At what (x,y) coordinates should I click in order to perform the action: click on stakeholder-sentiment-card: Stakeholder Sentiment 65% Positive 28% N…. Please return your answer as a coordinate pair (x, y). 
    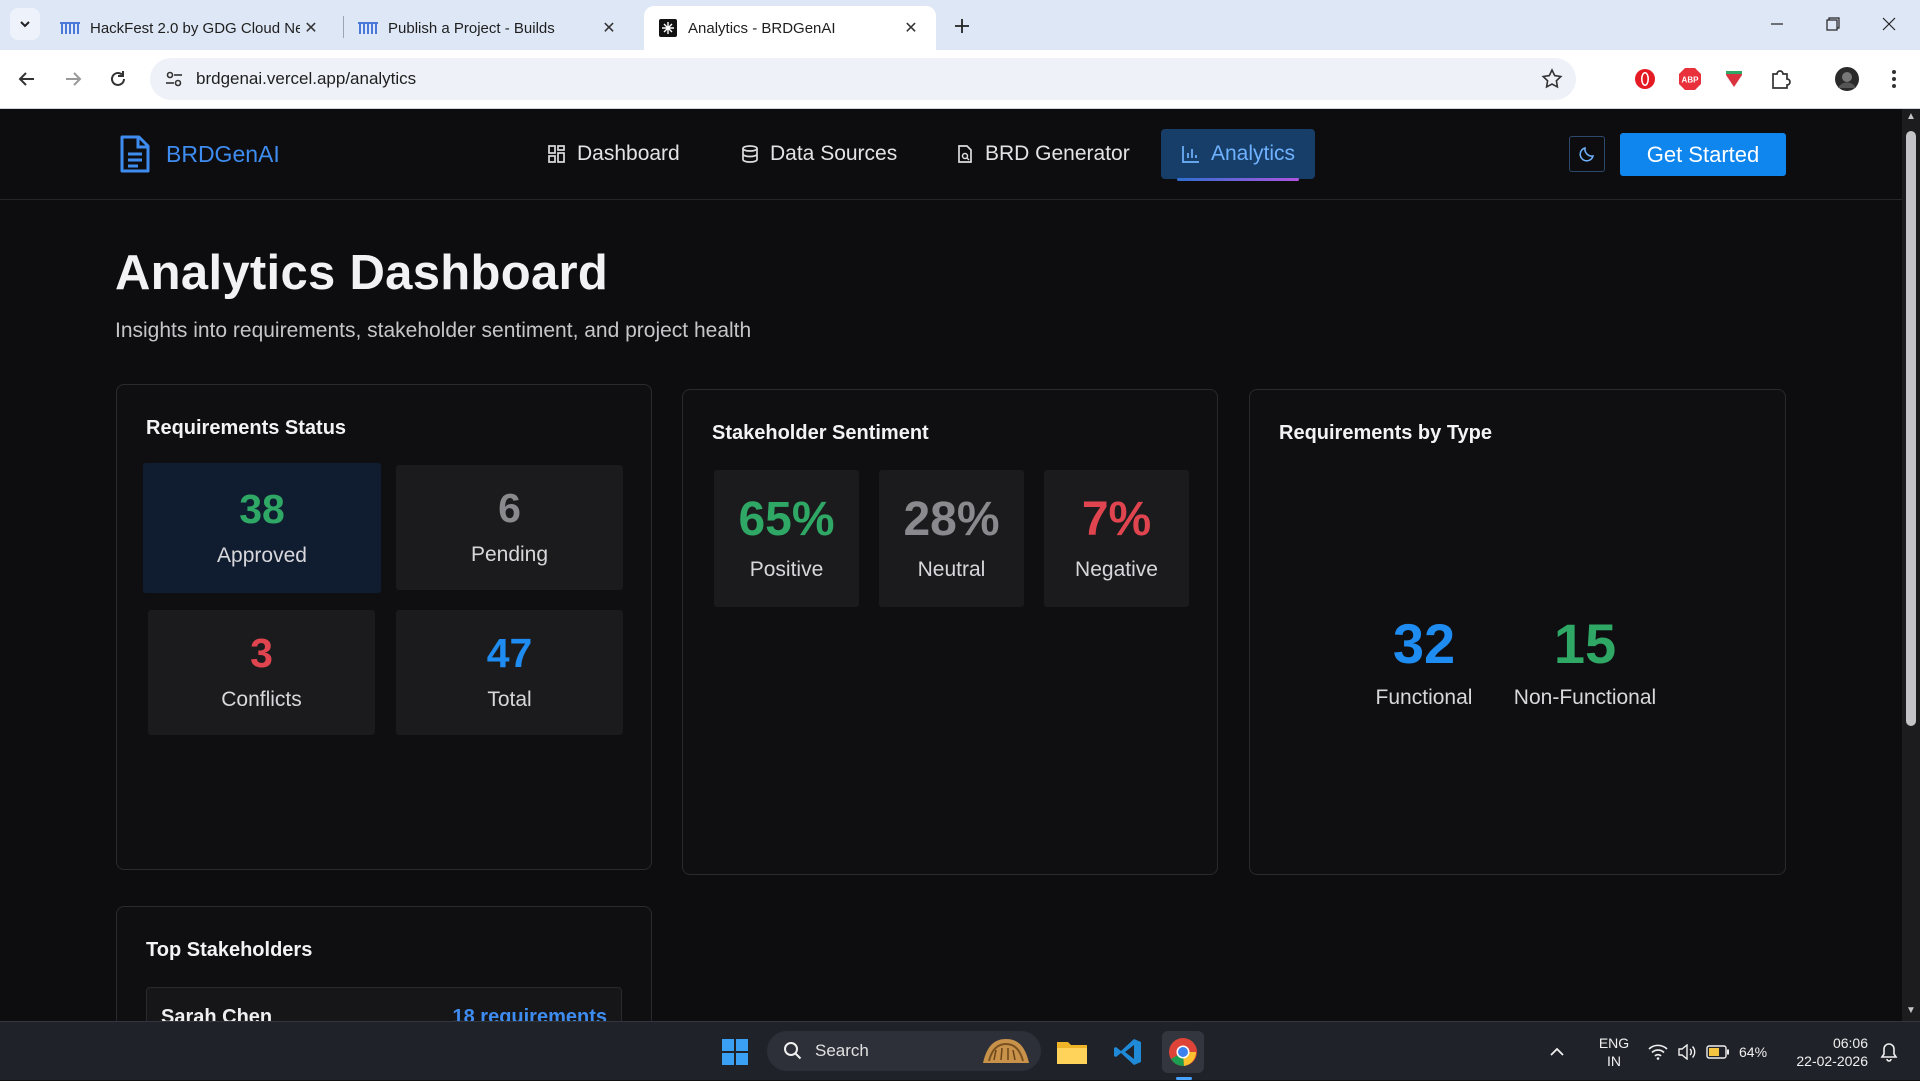
    Looking at the image, I should click on (950, 632).